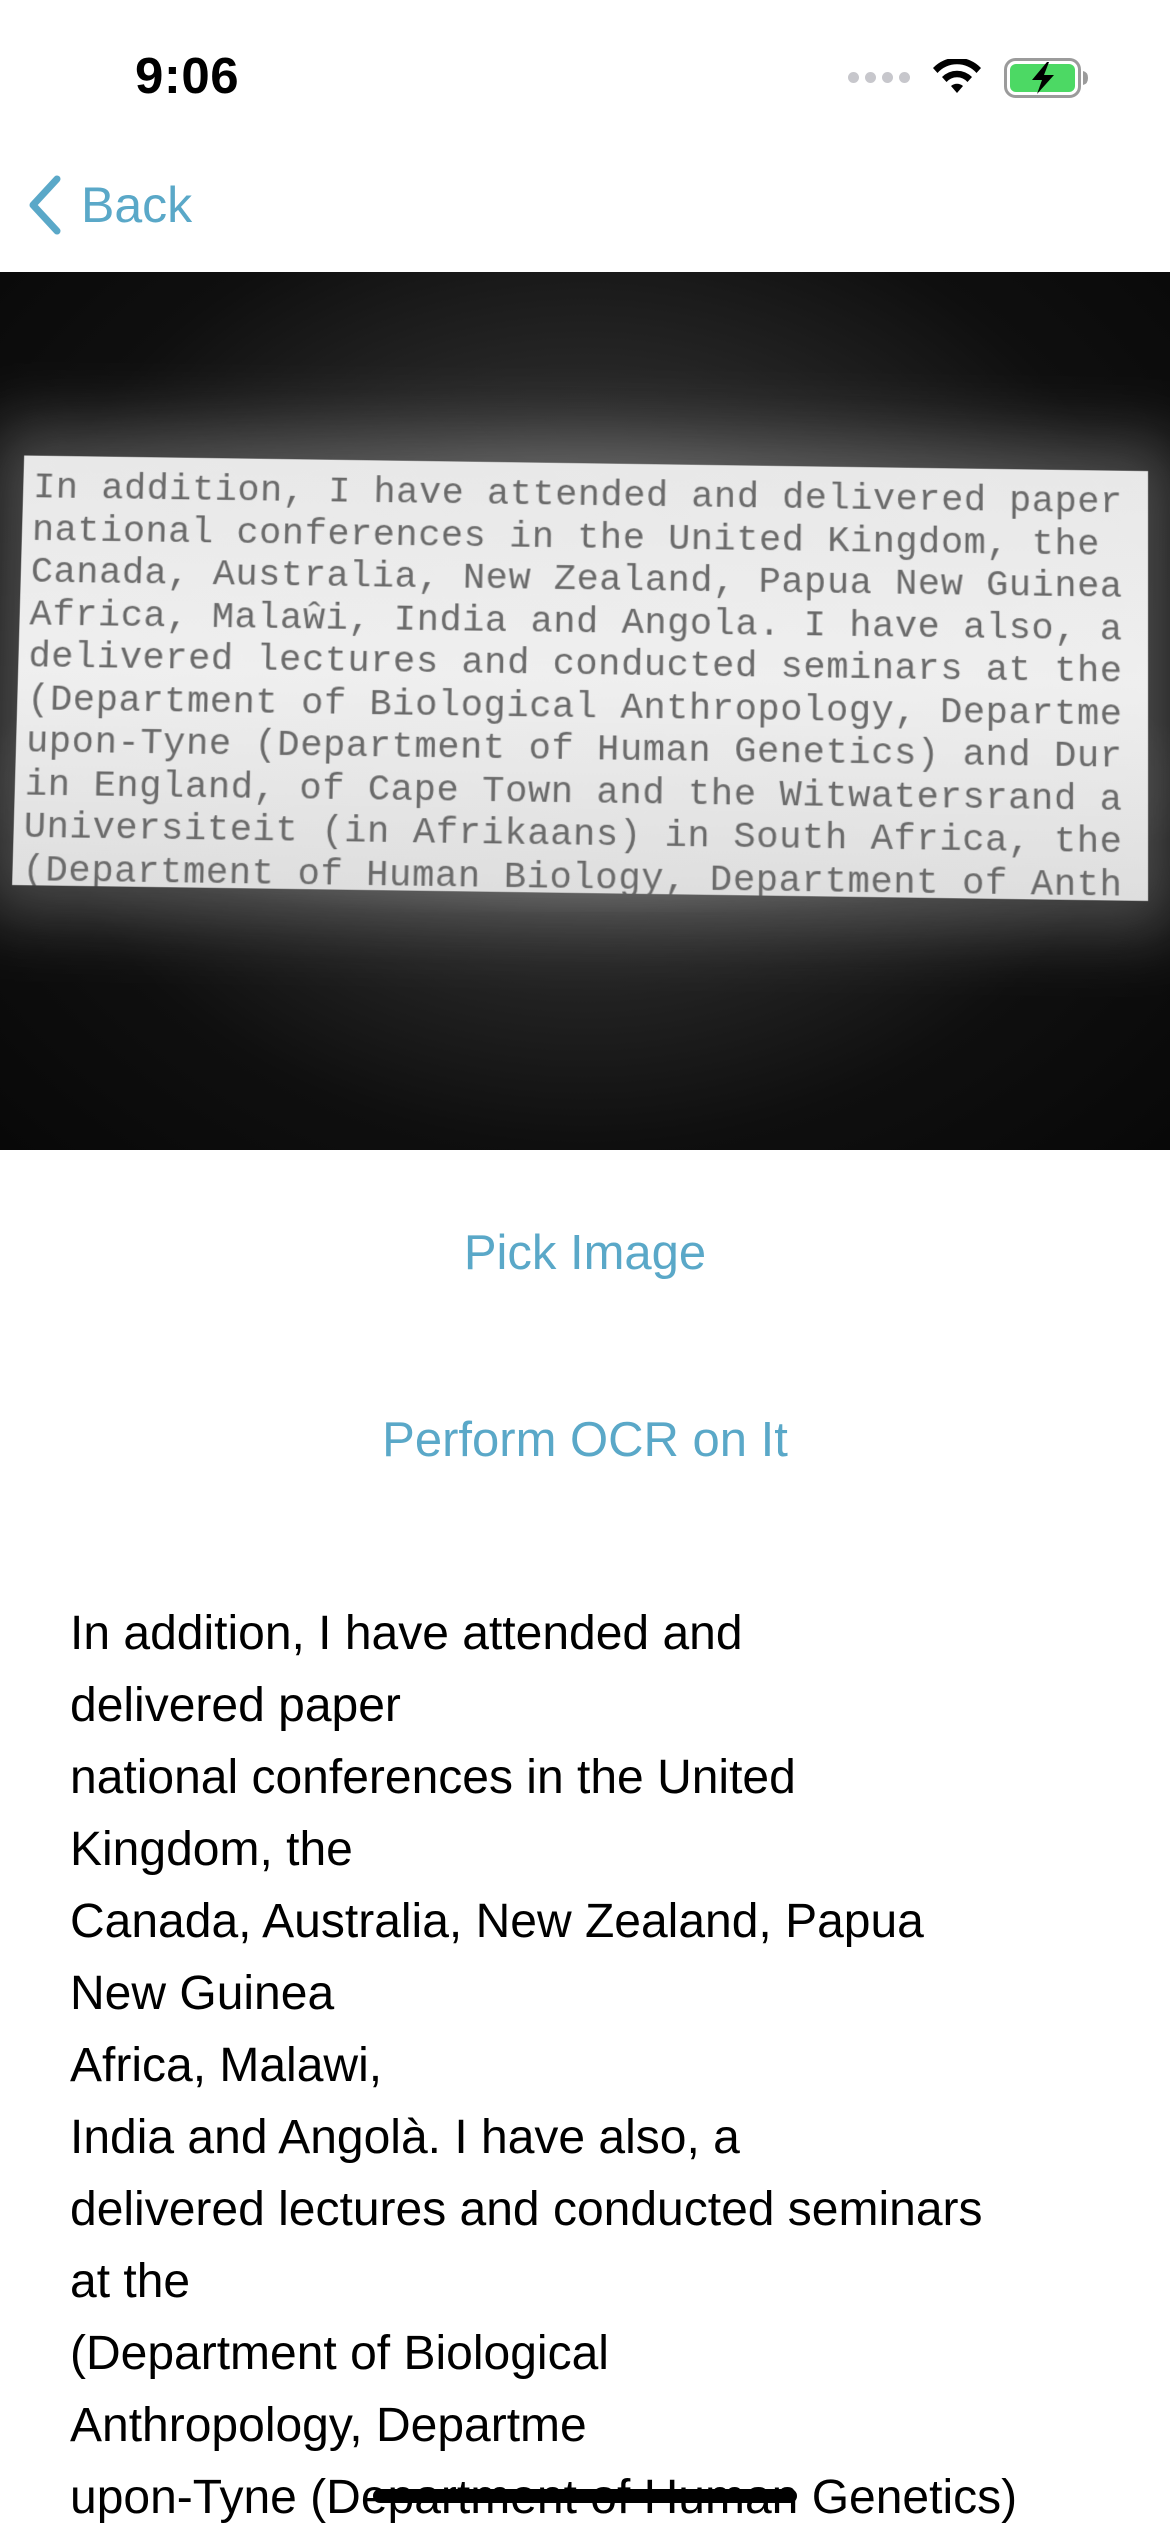 The height and width of the screenshot is (2534, 1170). I want to click on ocr-result-line: at the, so click(130, 2281).